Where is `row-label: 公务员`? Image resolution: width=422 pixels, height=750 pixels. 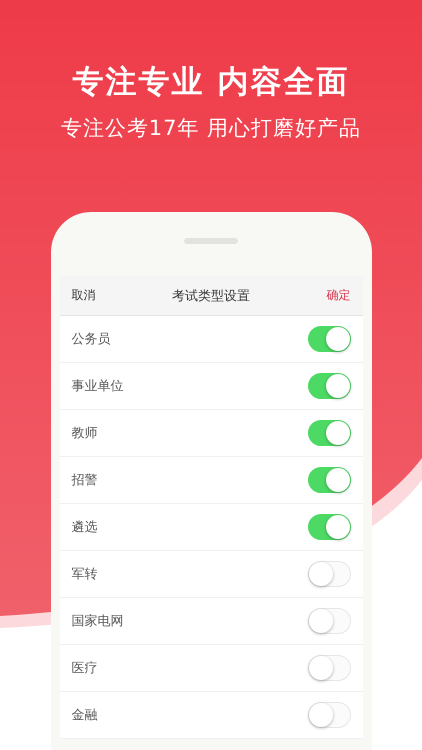
row-label: 公务员 is located at coordinates (91, 339).